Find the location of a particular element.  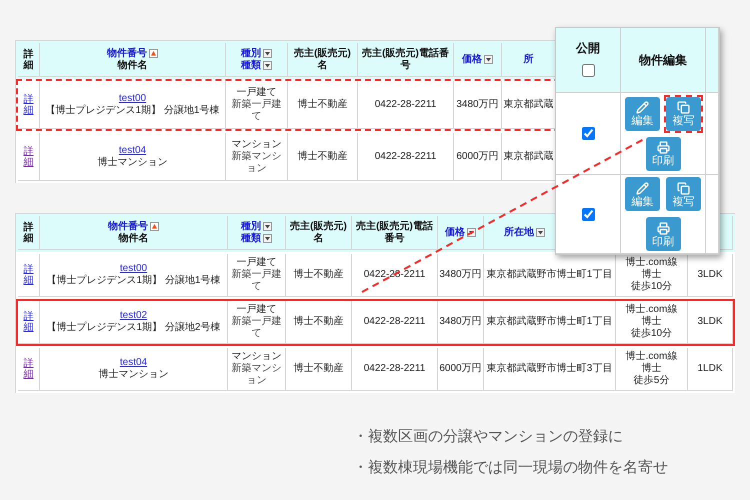

column-header: 物件編集 is located at coordinates (663, 60).